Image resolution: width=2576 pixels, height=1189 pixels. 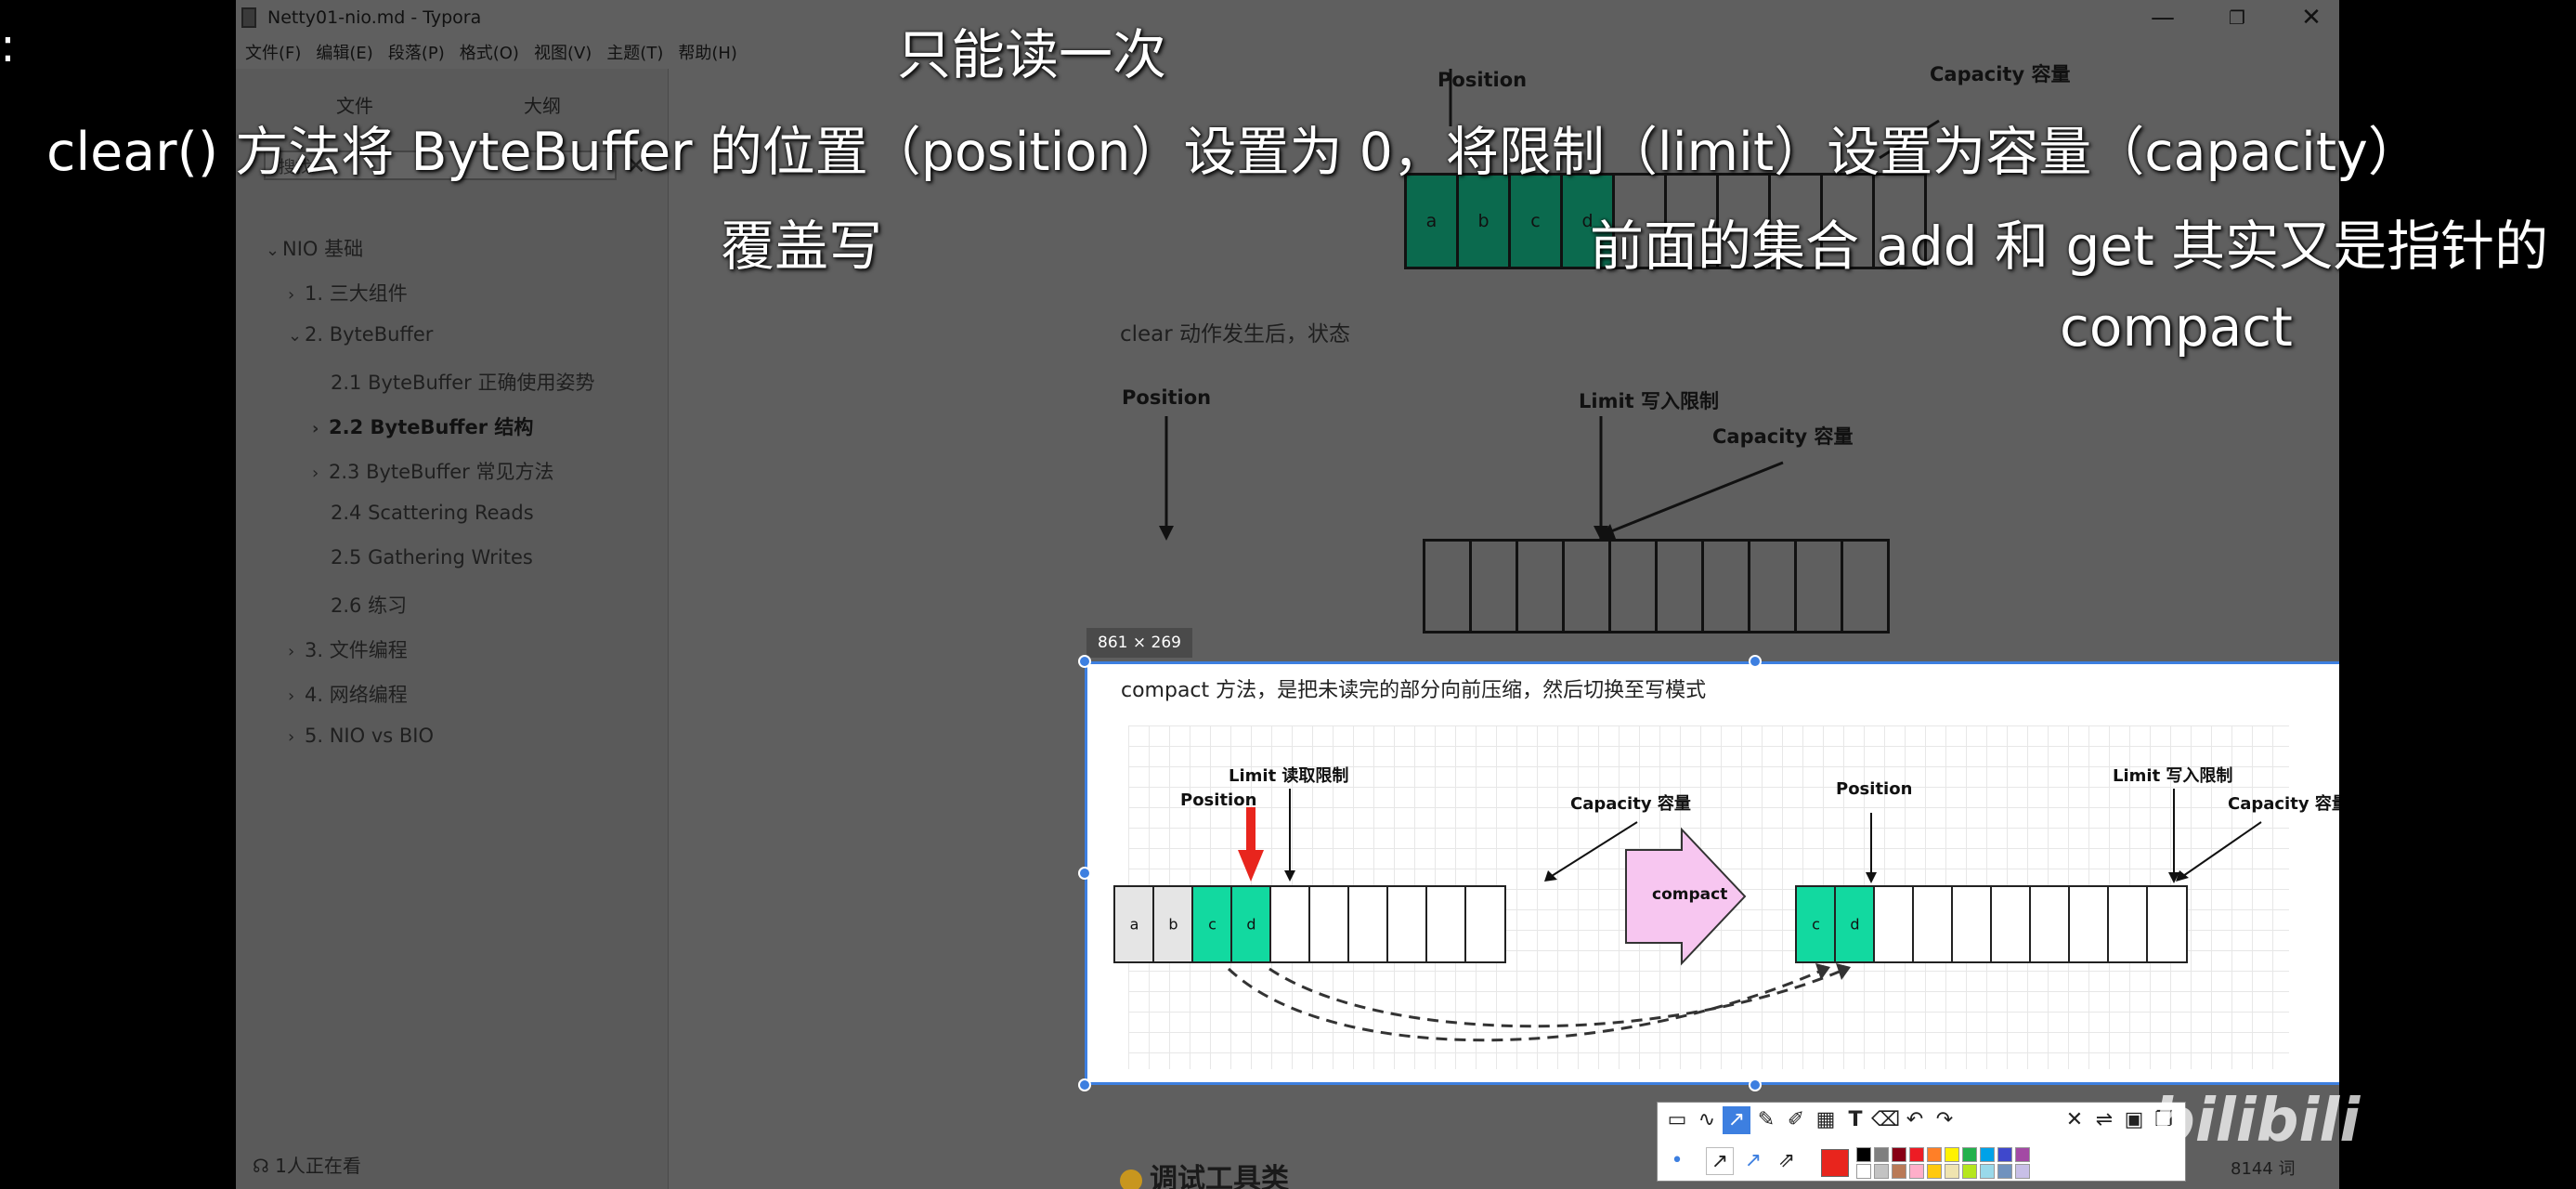 What do you see at coordinates (417, 52) in the screenshot?
I see `menu-paragraph: 段落(P)` at bounding box center [417, 52].